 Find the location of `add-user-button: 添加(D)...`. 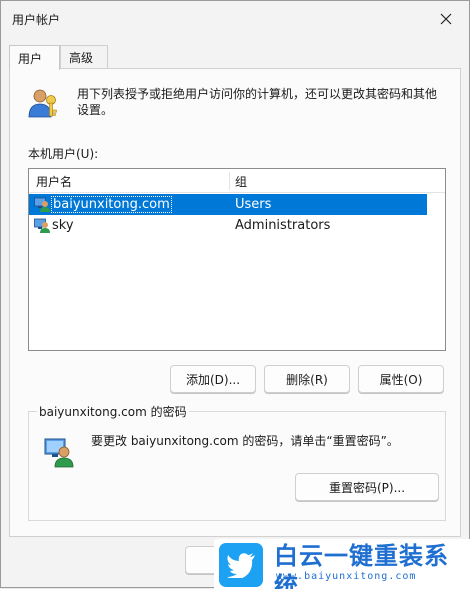

add-user-button: 添加(D)... is located at coordinates (213, 379).